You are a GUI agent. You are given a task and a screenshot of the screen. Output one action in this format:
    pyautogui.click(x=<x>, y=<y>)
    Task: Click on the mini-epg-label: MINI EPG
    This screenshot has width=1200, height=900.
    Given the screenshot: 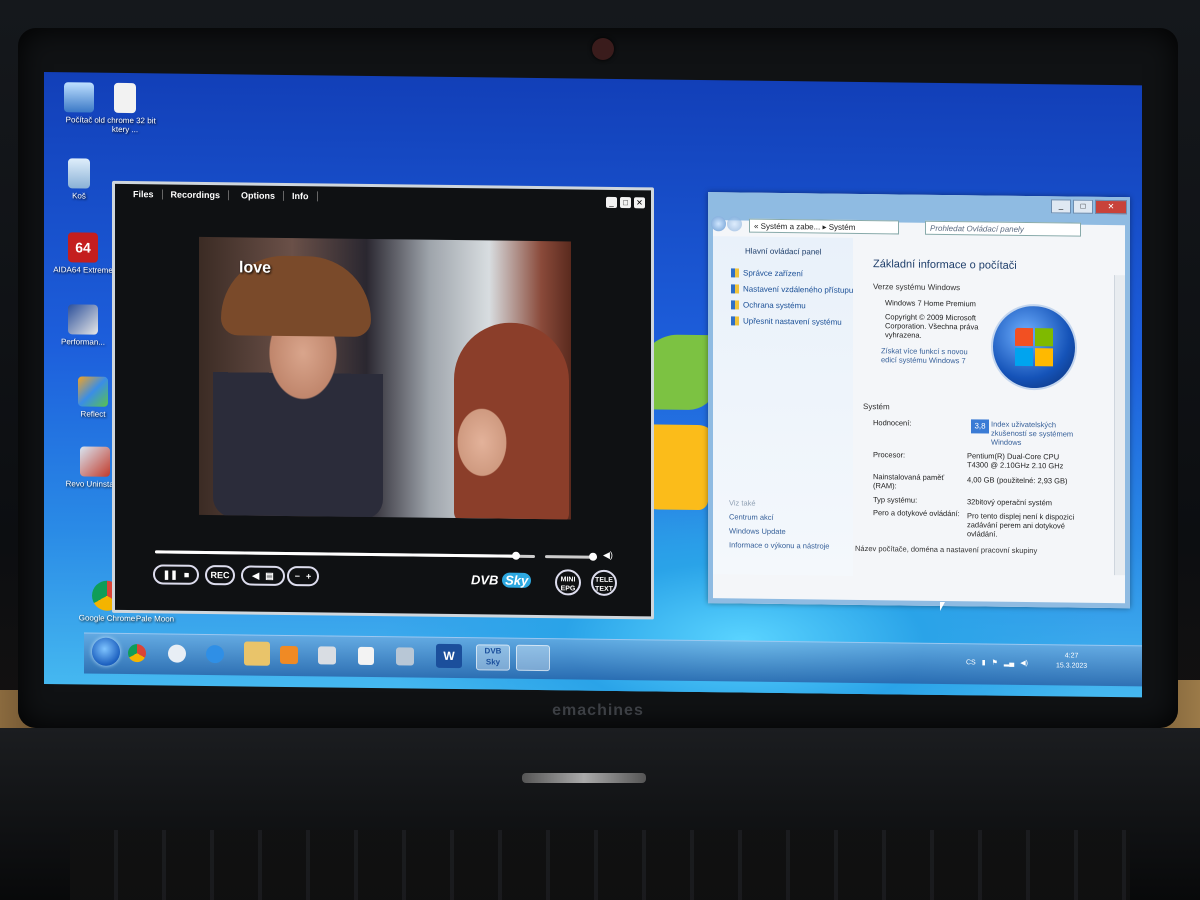 What is the action you would take?
    pyautogui.click(x=568, y=584)
    